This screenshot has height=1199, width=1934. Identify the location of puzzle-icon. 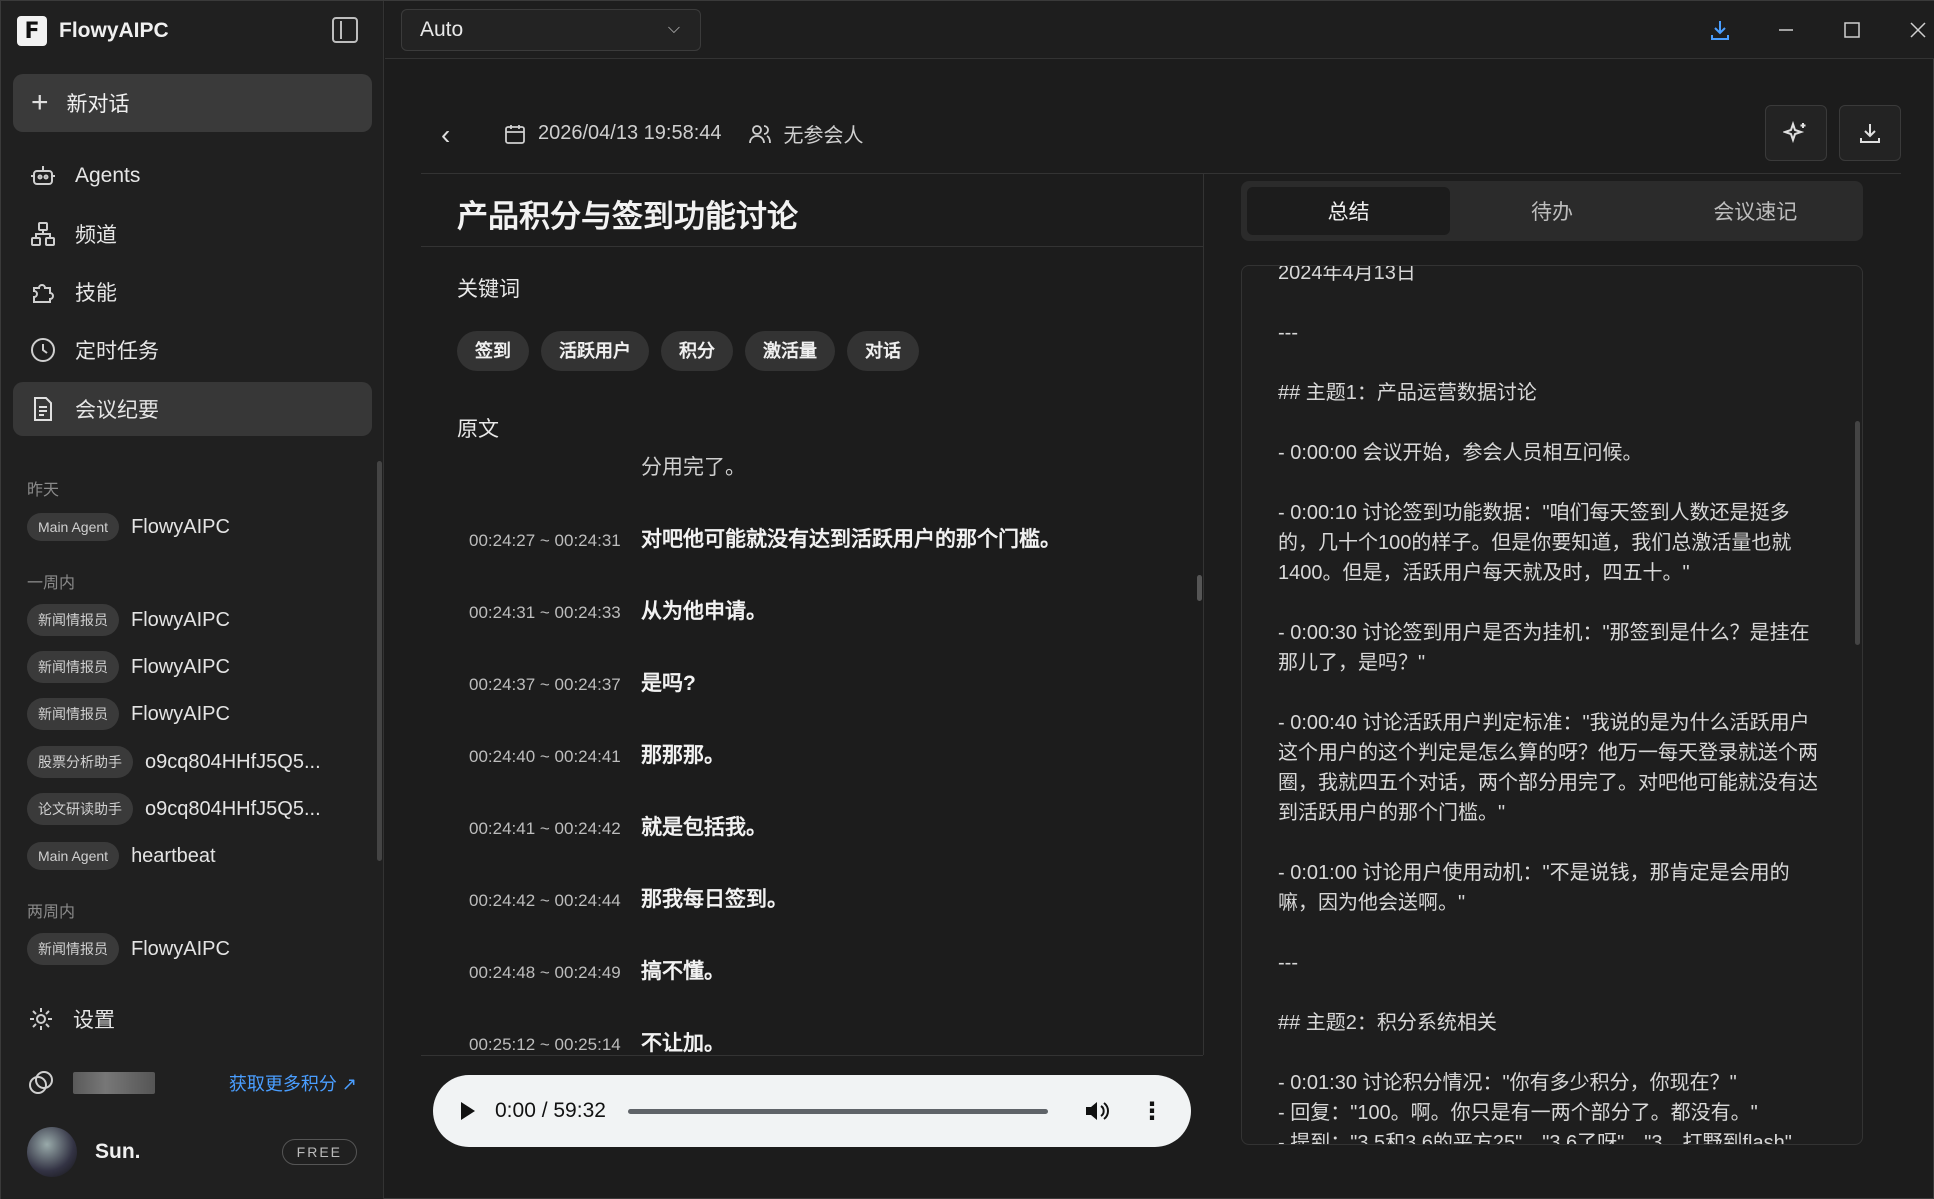
(43, 292).